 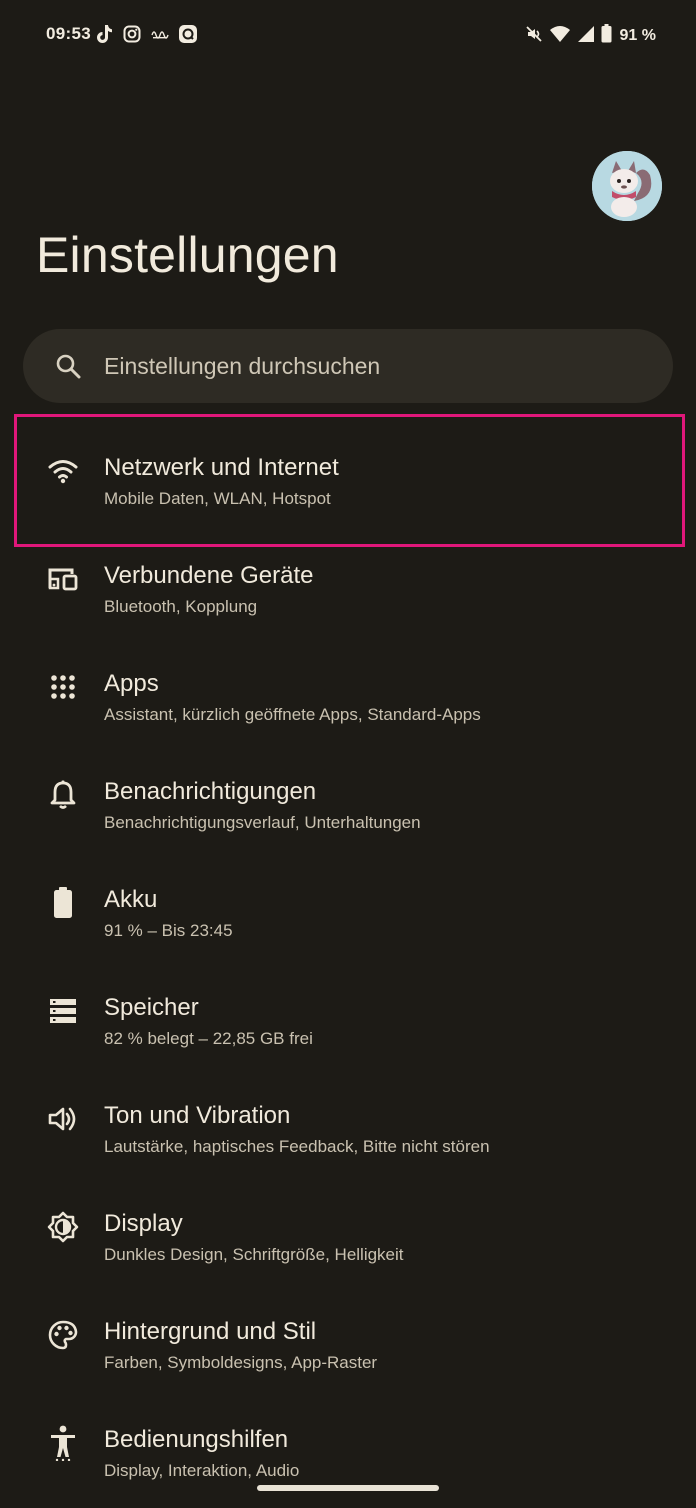 I want to click on settings-item-title: Akku, so click(x=131, y=899).